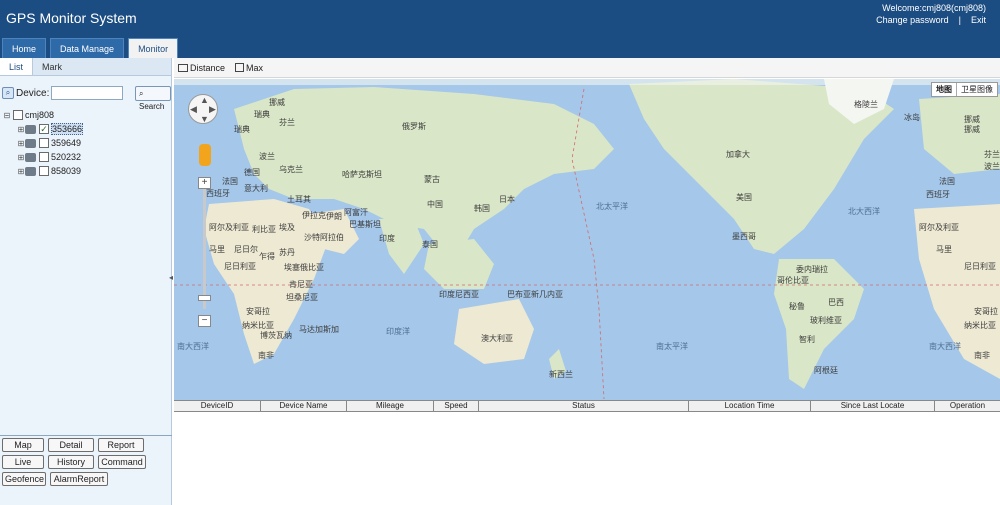 This screenshot has height=505, width=1000. What do you see at coordinates (50, 157) in the screenshot?
I see `tree-node-520232: ⊞ 520232` at bounding box center [50, 157].